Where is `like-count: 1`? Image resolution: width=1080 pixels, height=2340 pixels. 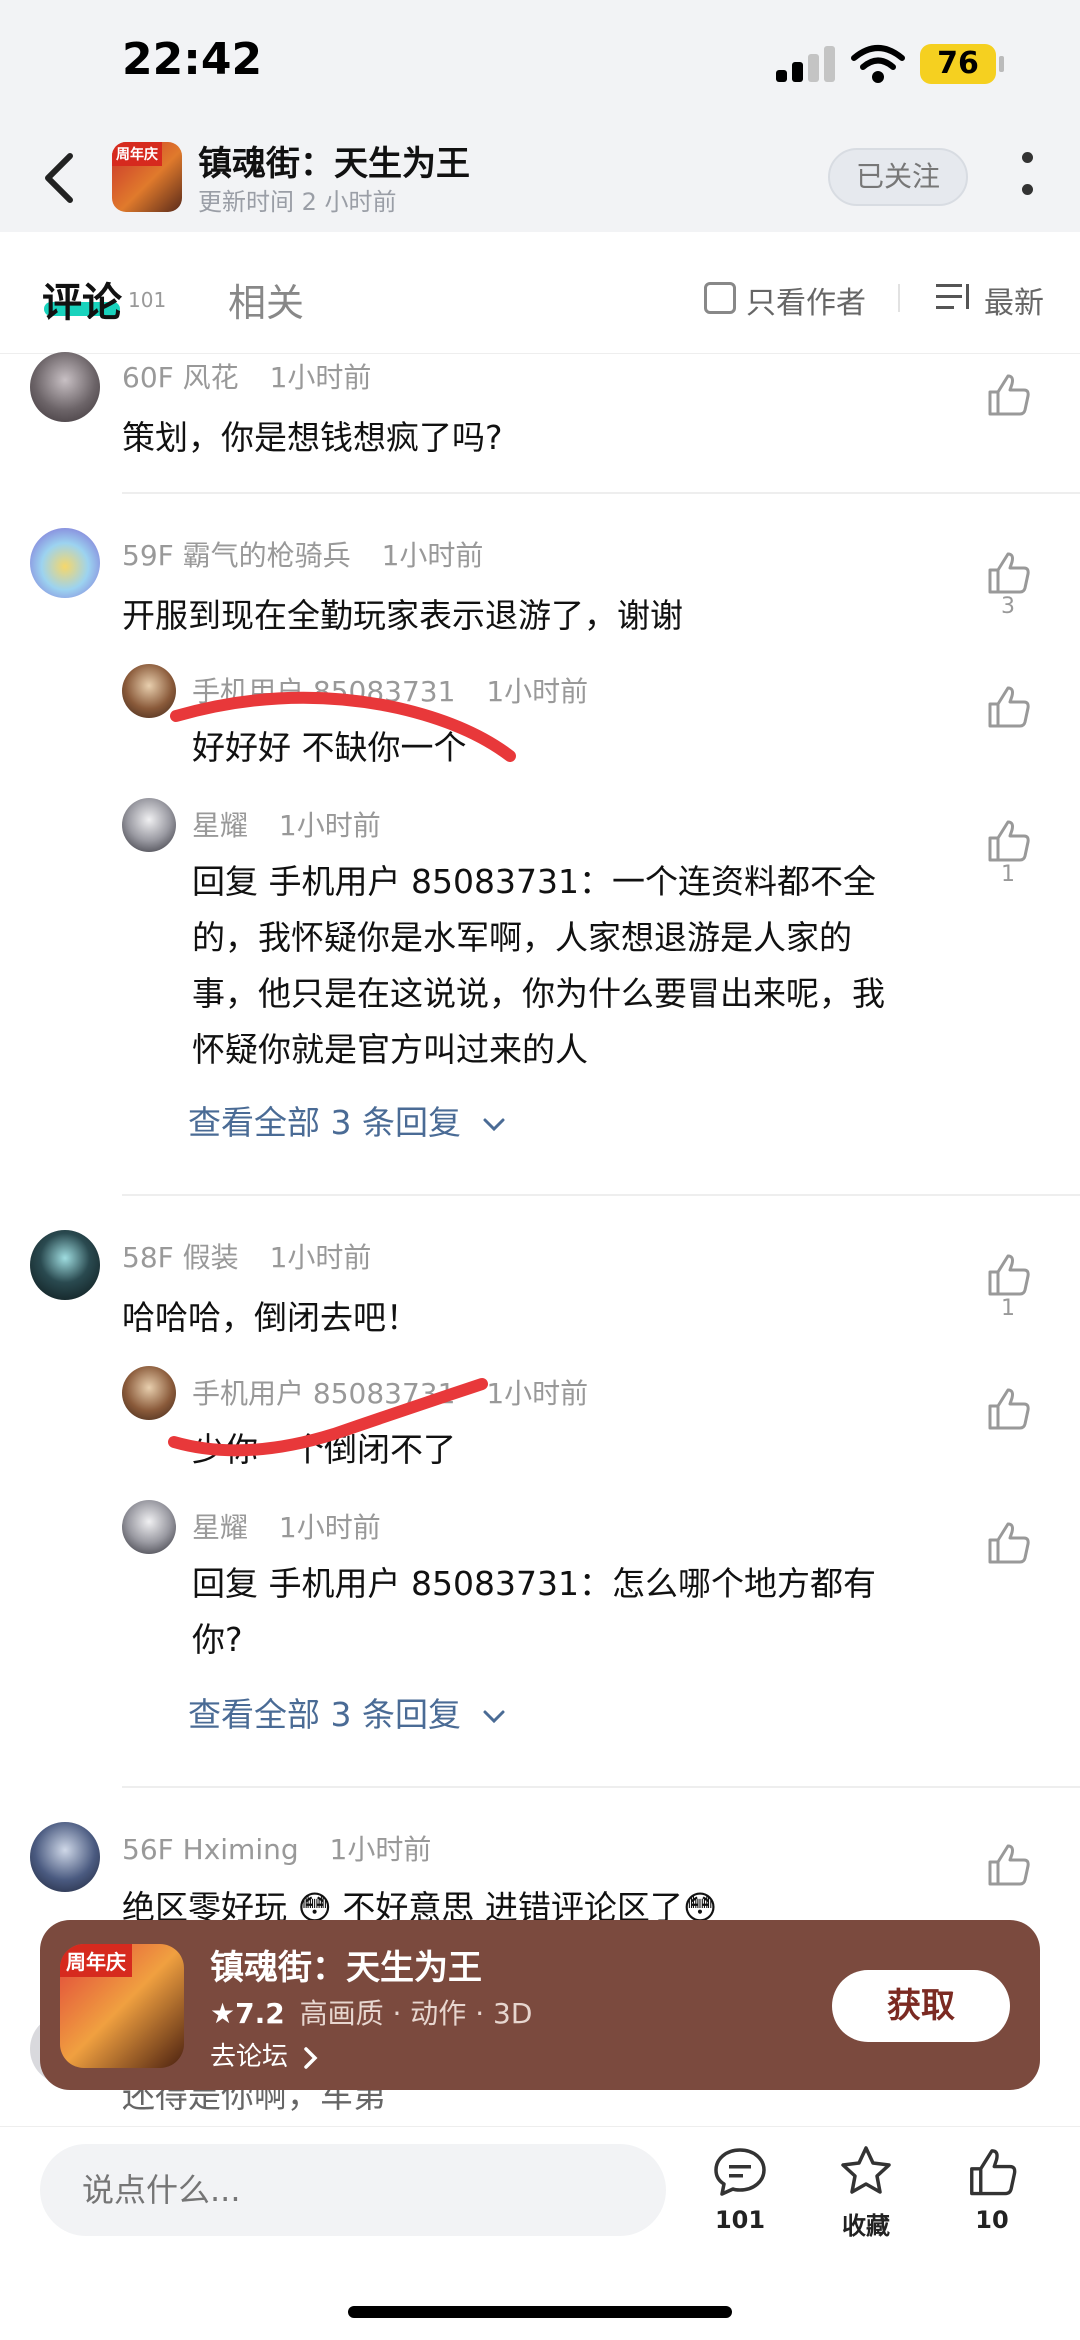
like-count: 1 is located at coordinates (1008, 874).